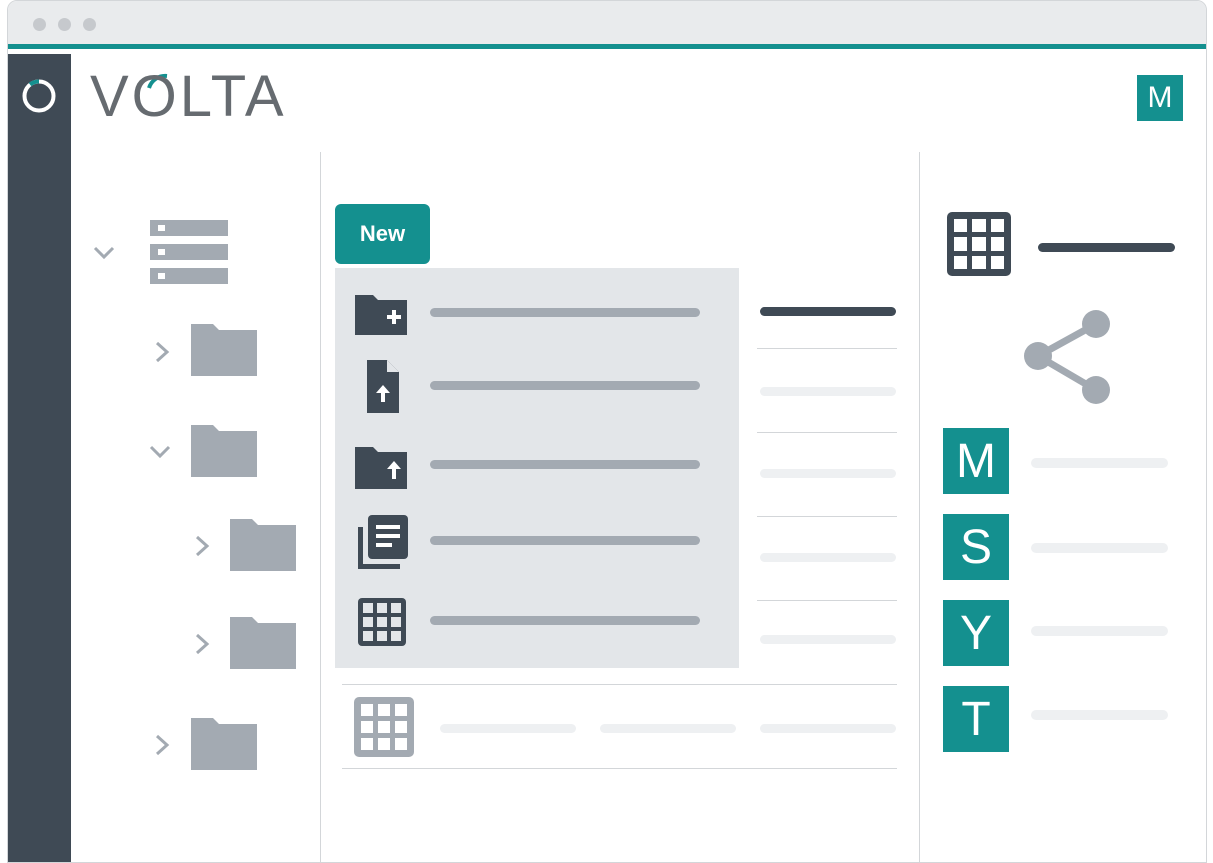 The height and width of the screenshot is (863, 1213). What do you see at coordinates (381, 315) in the screenshot?
I see `folder-add-icon` at bounding box center [381, 315].